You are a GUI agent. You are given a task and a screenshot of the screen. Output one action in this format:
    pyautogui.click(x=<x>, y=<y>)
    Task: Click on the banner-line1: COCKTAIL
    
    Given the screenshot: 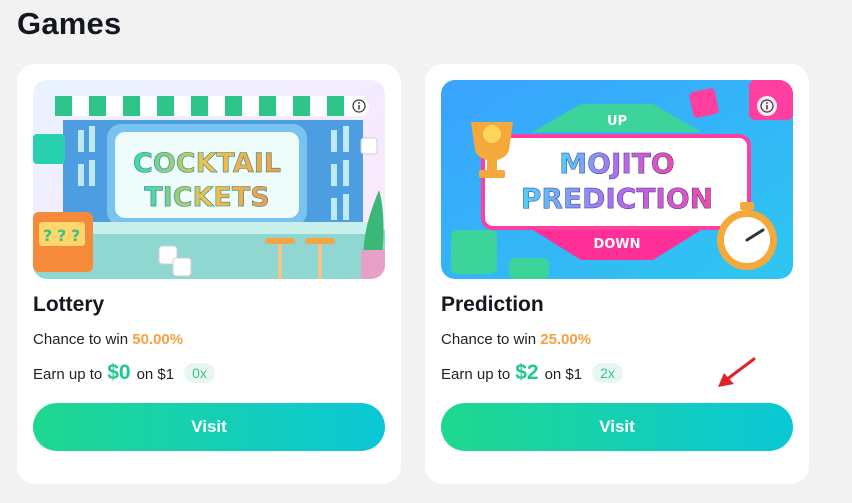 What is the action you would take?
    pyautogui.click(x=207, y=163)
    